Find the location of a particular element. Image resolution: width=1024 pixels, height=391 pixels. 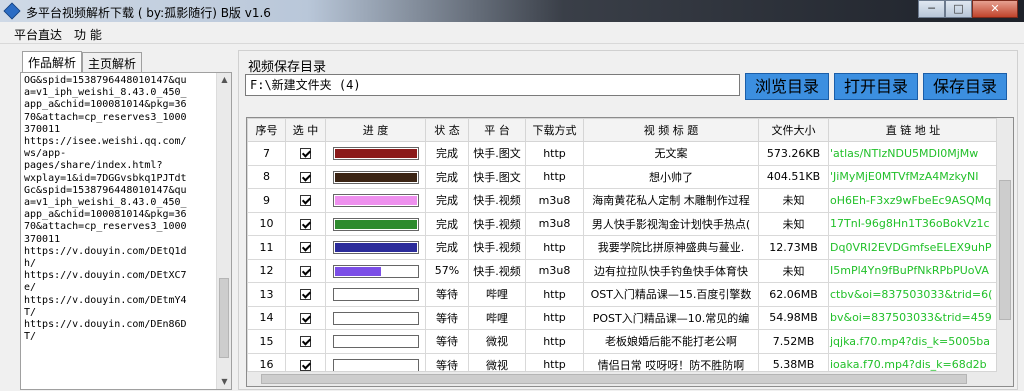

row-link: 17TnI-96g8Hn1T36oBokVz1c is located at coordinates (913, 223).